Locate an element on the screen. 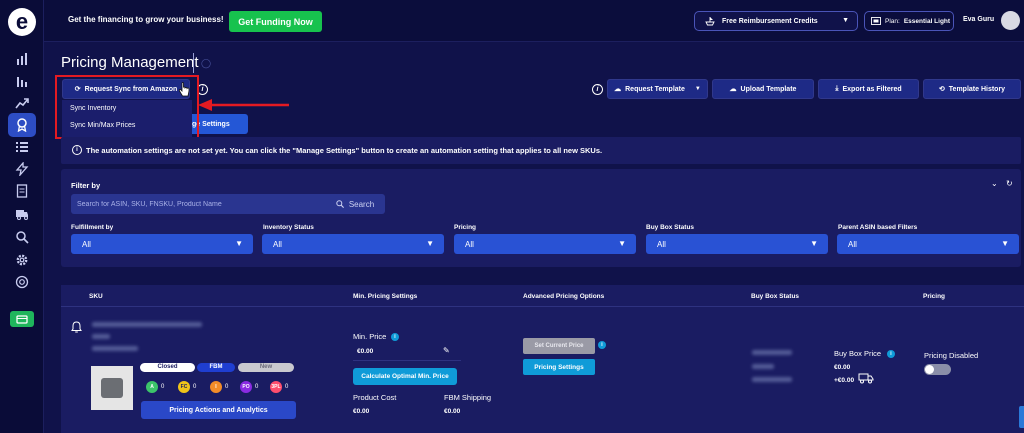 Image resolution: width=1024 pixels, height=433 pixels. user-name: Eva Guru is located at coordinates (978, 19).